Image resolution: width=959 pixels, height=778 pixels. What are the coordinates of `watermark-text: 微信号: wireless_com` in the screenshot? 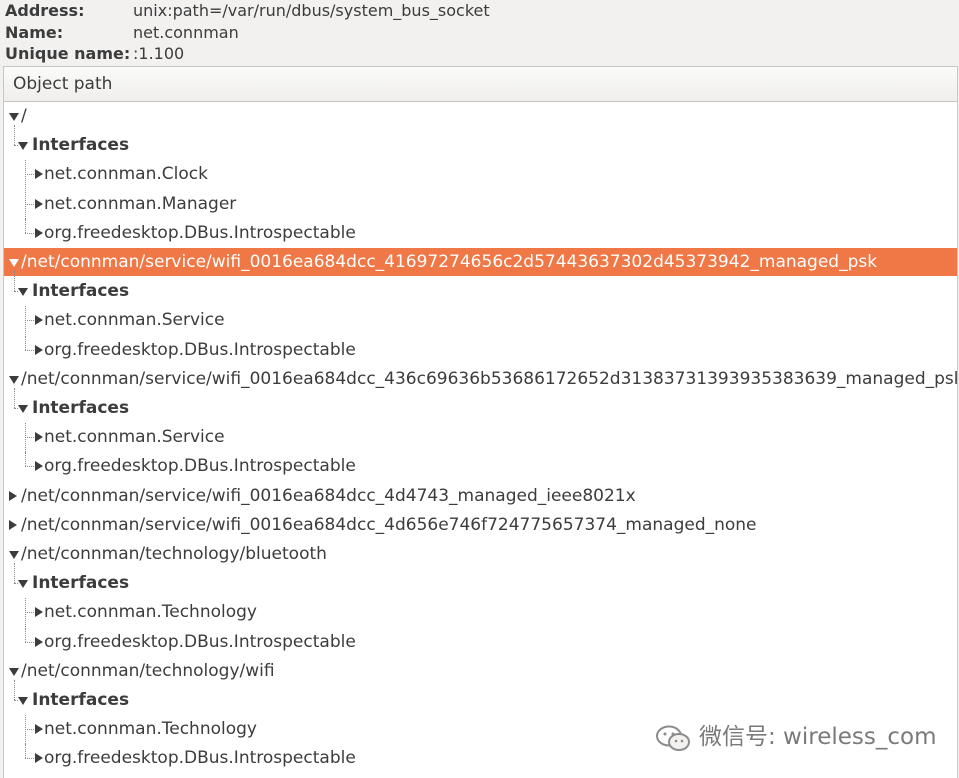 It's located at (818, 737).